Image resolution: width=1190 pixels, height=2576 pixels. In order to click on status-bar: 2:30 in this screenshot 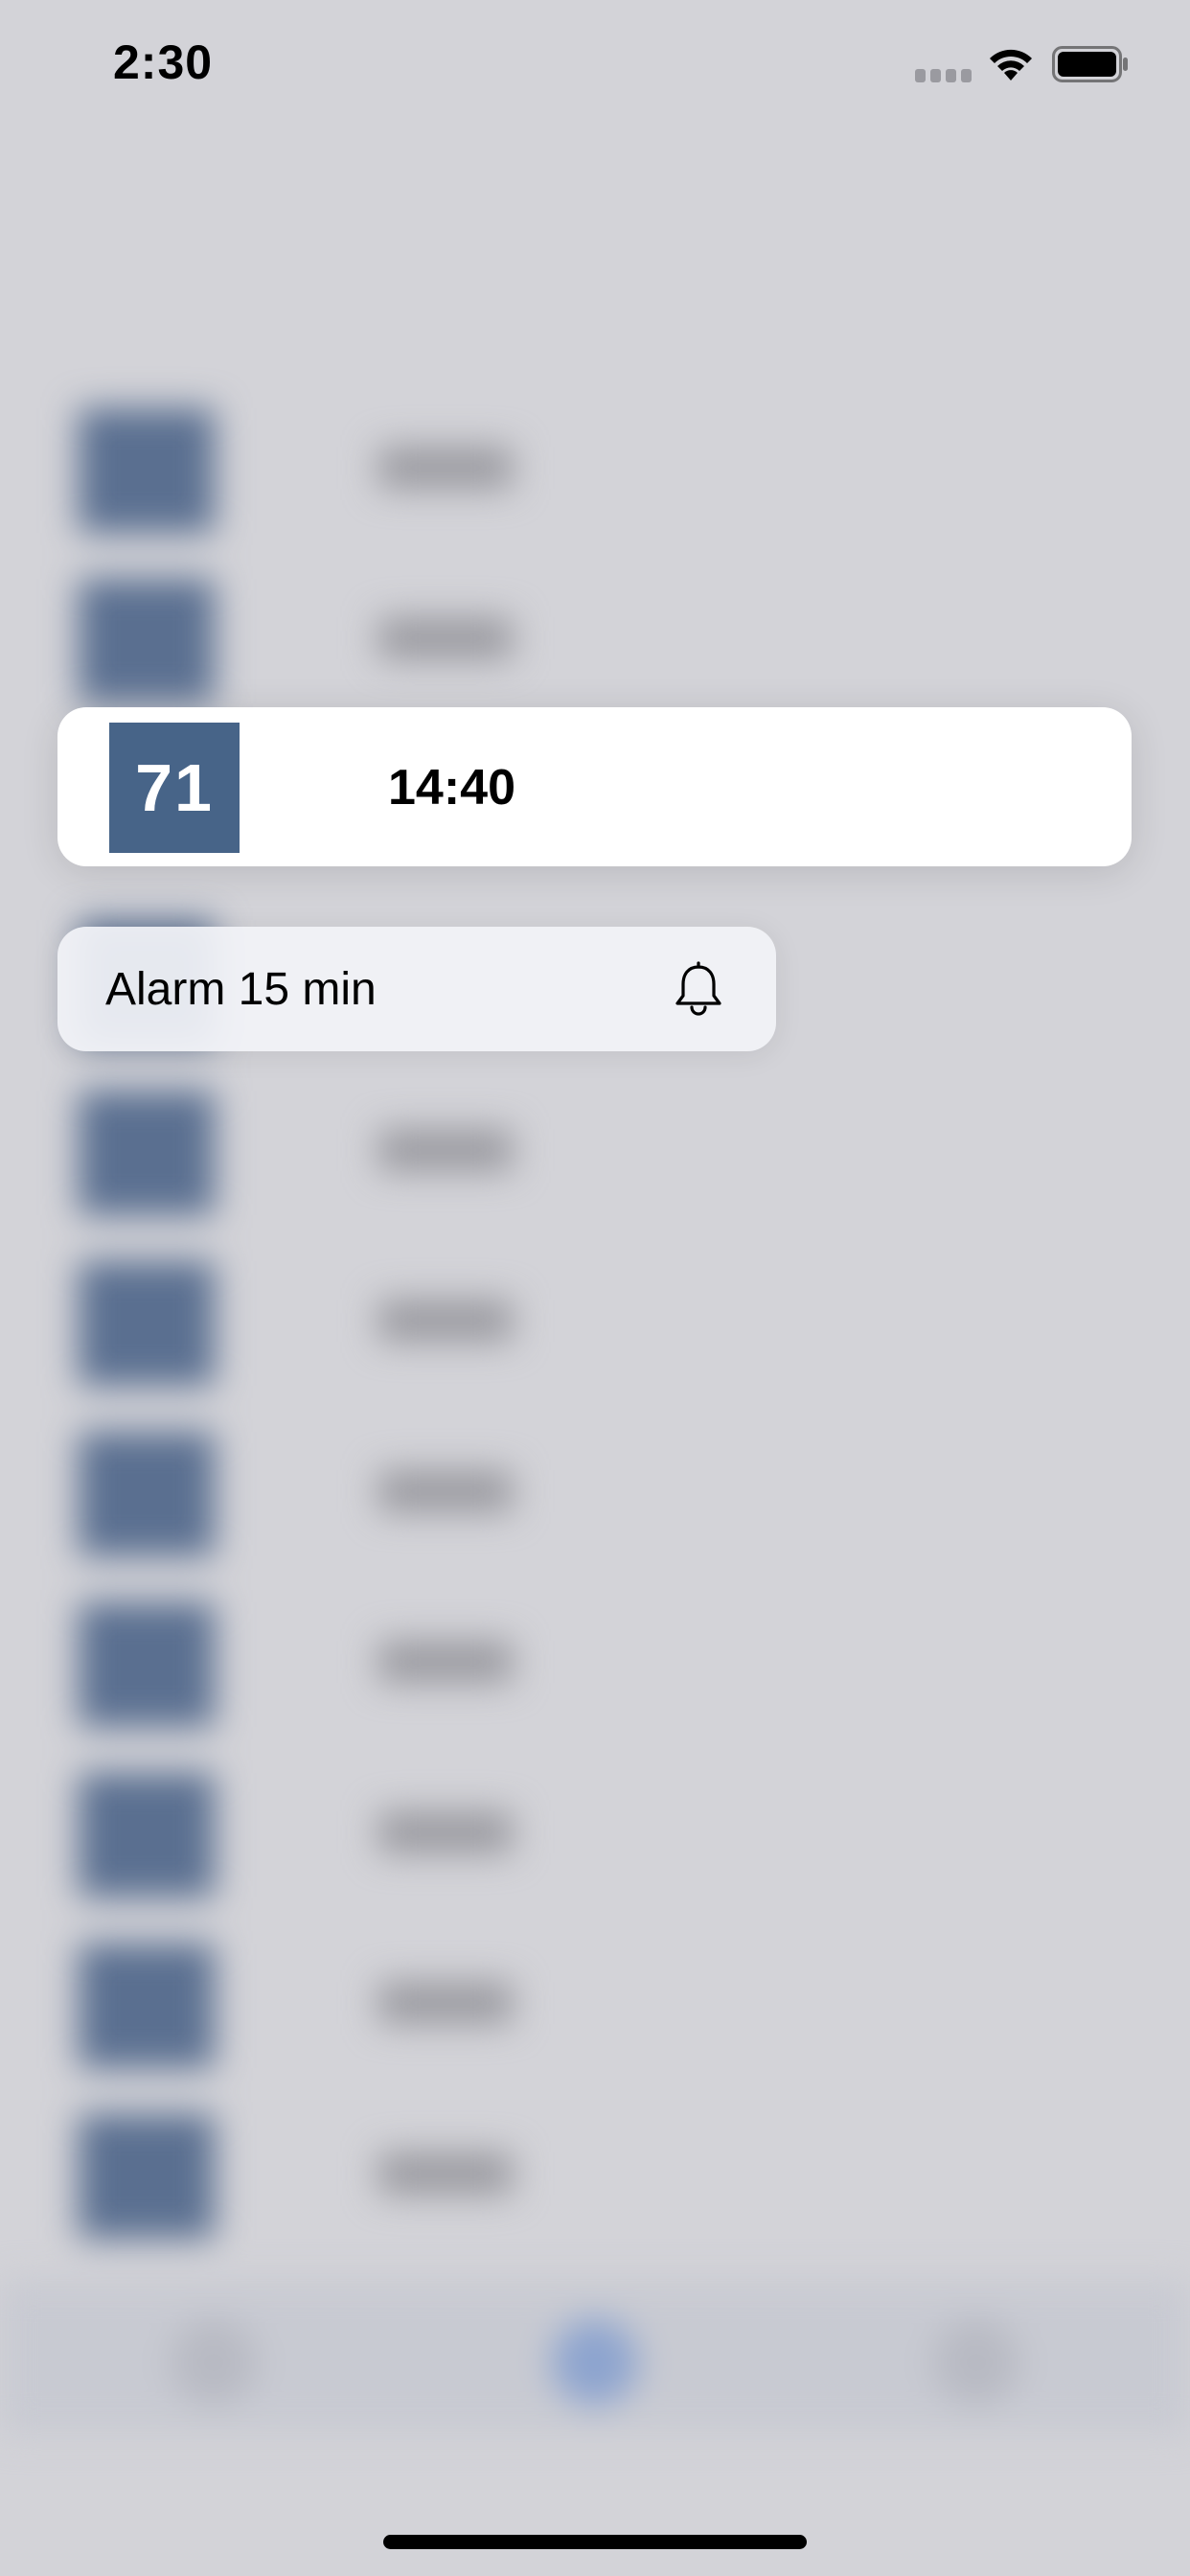, I will do `click(595, 63)`.